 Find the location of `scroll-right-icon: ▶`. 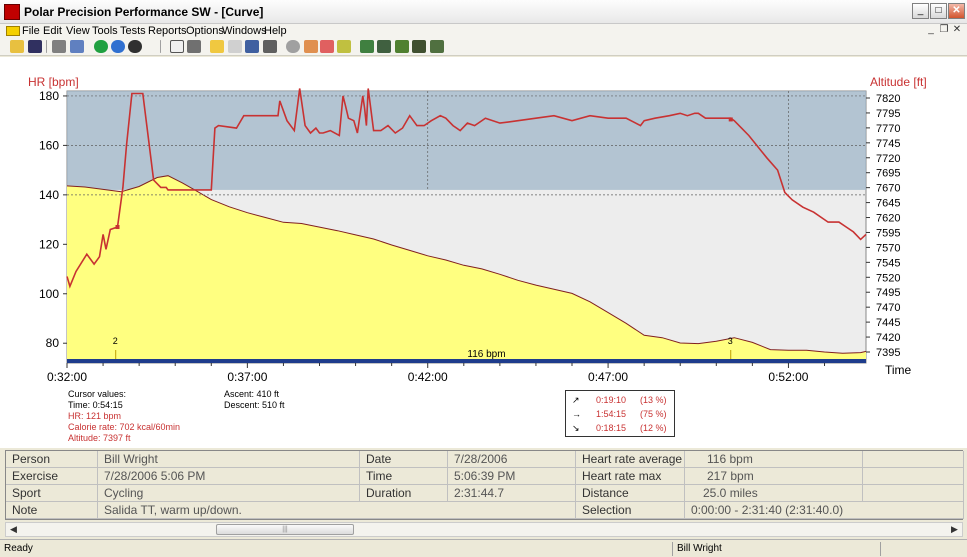

scroll-right-icon: ▶ is located at coordinates (954, 529).